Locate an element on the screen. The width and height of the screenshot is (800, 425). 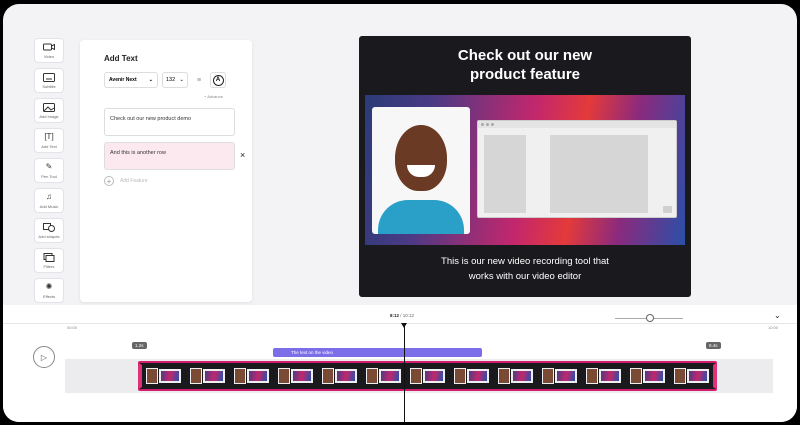
trim-start-marker: 1.2s is located at coordinates (139, 345).